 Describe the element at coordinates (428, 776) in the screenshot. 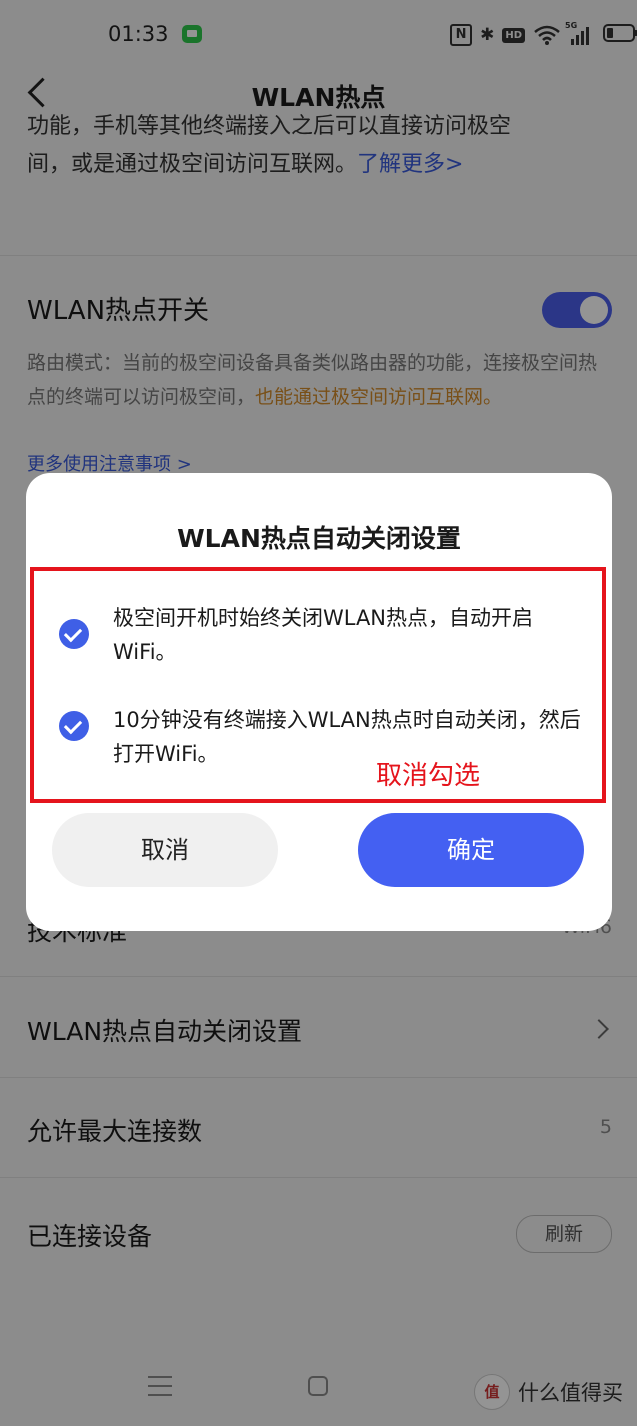

I see `annotation-text: 取消勾选` at that location.